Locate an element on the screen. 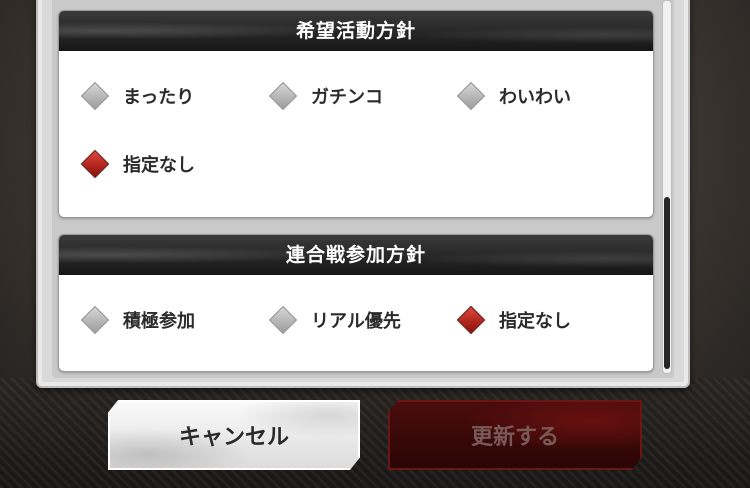 The image size is (750, 488). option-label: まったり is located at coordinates (159, 97).